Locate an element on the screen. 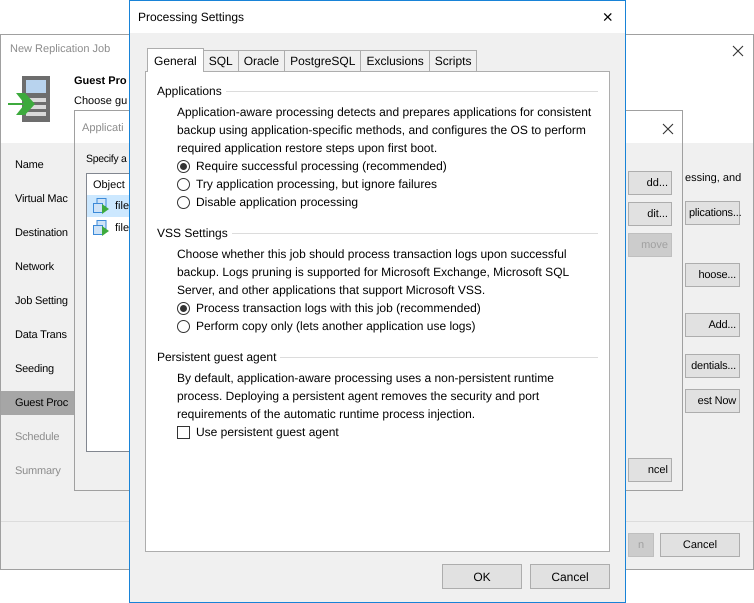 This screenshot has height=603, width=754. description-text: essing, and is located at coordinates (713, 178).